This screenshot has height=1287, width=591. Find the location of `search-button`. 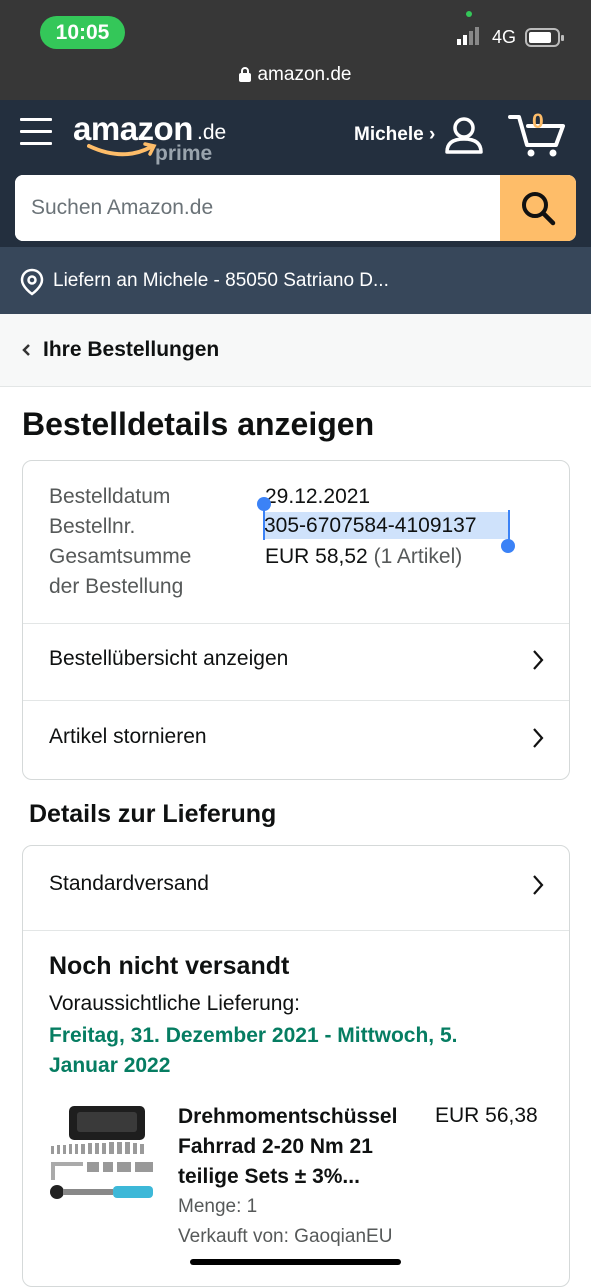

search-button is located at coordinates (538, 208).